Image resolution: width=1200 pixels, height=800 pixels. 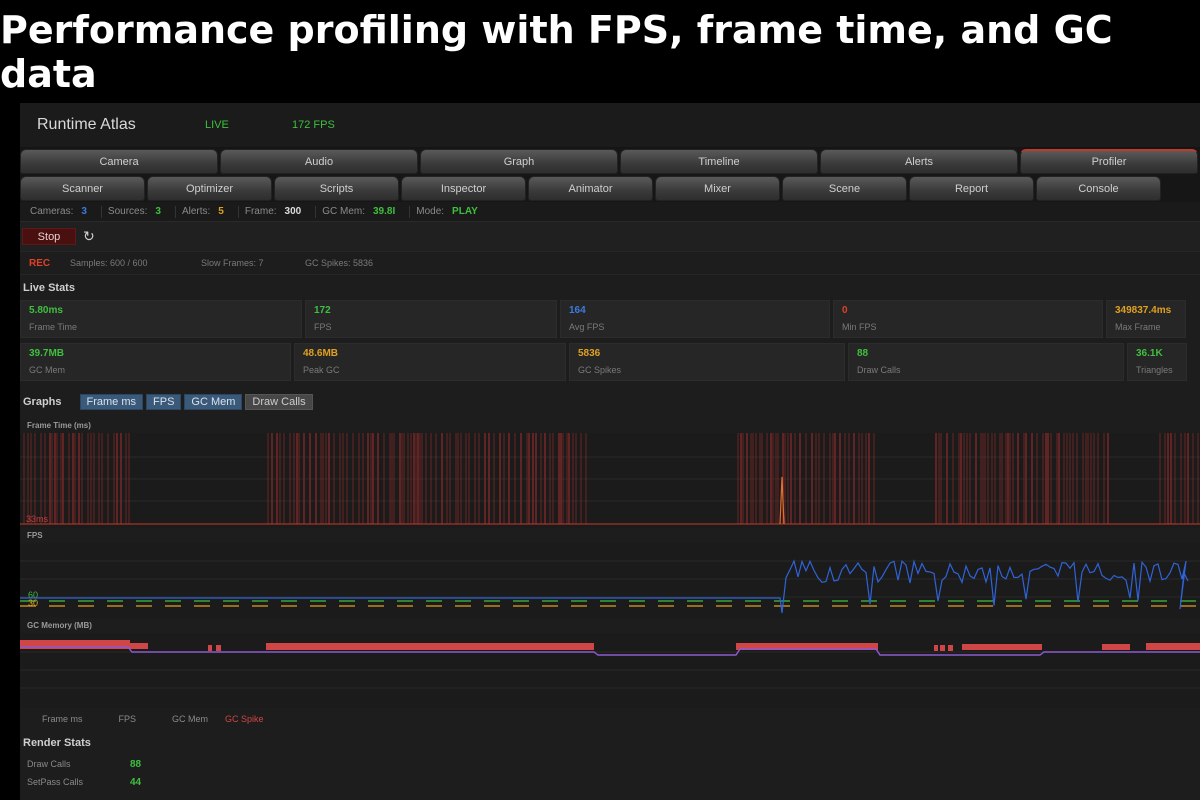 What do you see at coordinates (321, 353) in the screenshot?
I see `stat-value: 48.6MB` at bounding box center [321, 353].